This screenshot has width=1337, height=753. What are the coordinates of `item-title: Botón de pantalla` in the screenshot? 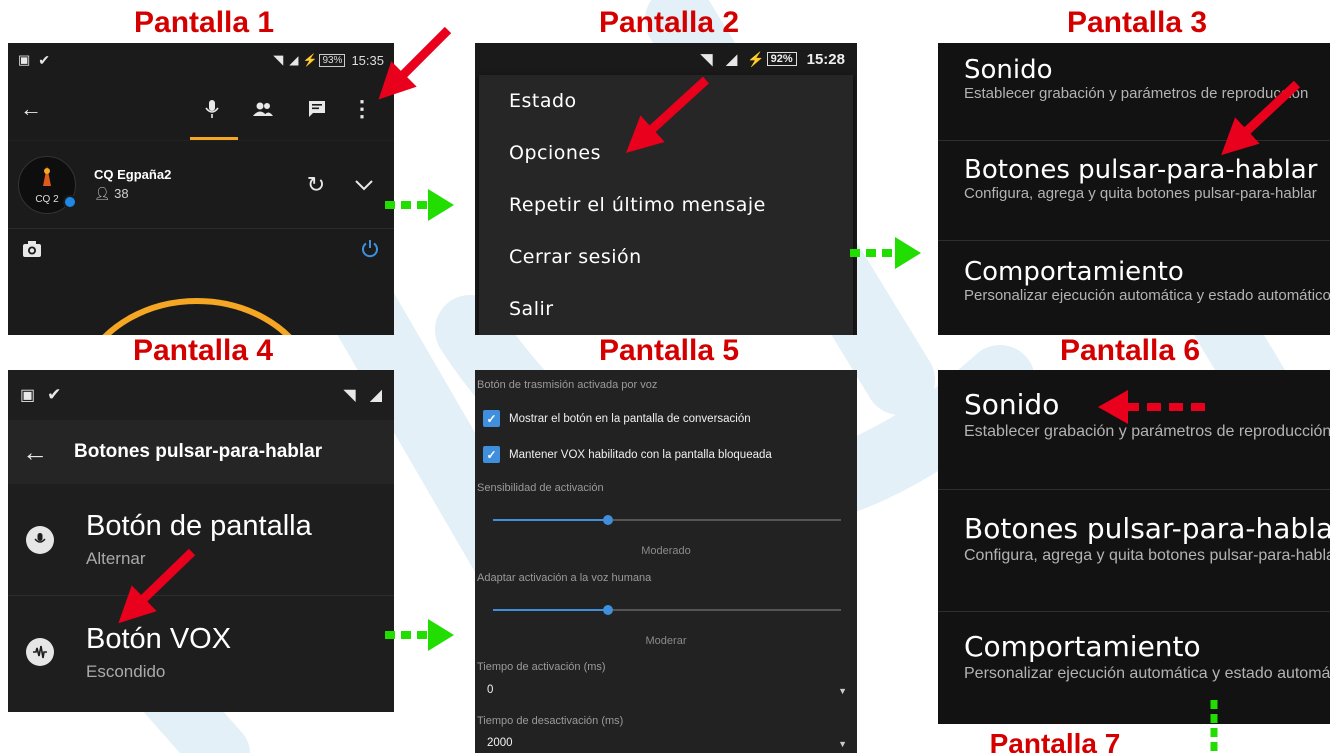 It's located at (199, 526).